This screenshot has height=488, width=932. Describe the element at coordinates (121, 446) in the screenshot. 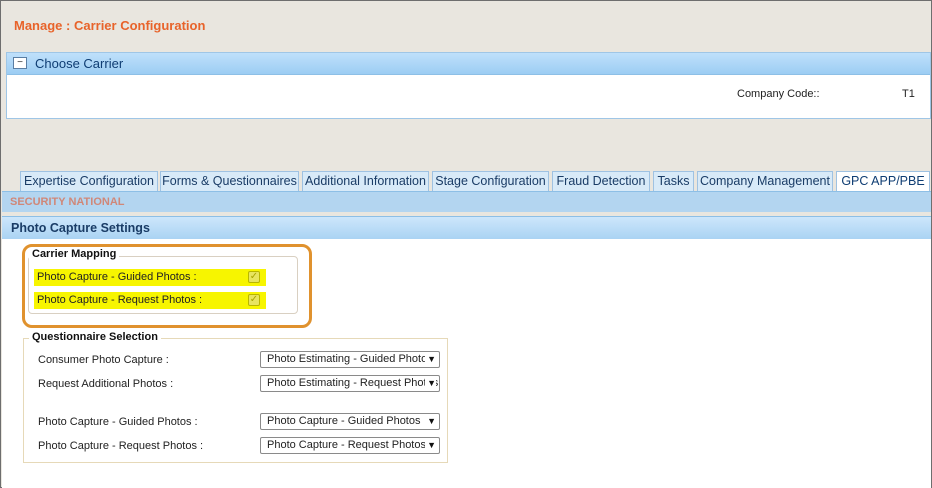

I see `request-photos-questionnaire-label: Photo Capture - Request Photos :` at that location.